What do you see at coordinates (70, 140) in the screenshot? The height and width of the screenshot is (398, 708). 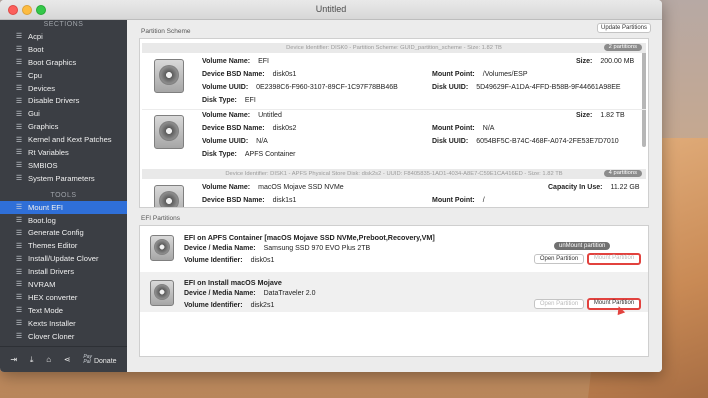 I see `sidebar-item-label: Kernel and Kext Patches` at bounding box center [70, 140].